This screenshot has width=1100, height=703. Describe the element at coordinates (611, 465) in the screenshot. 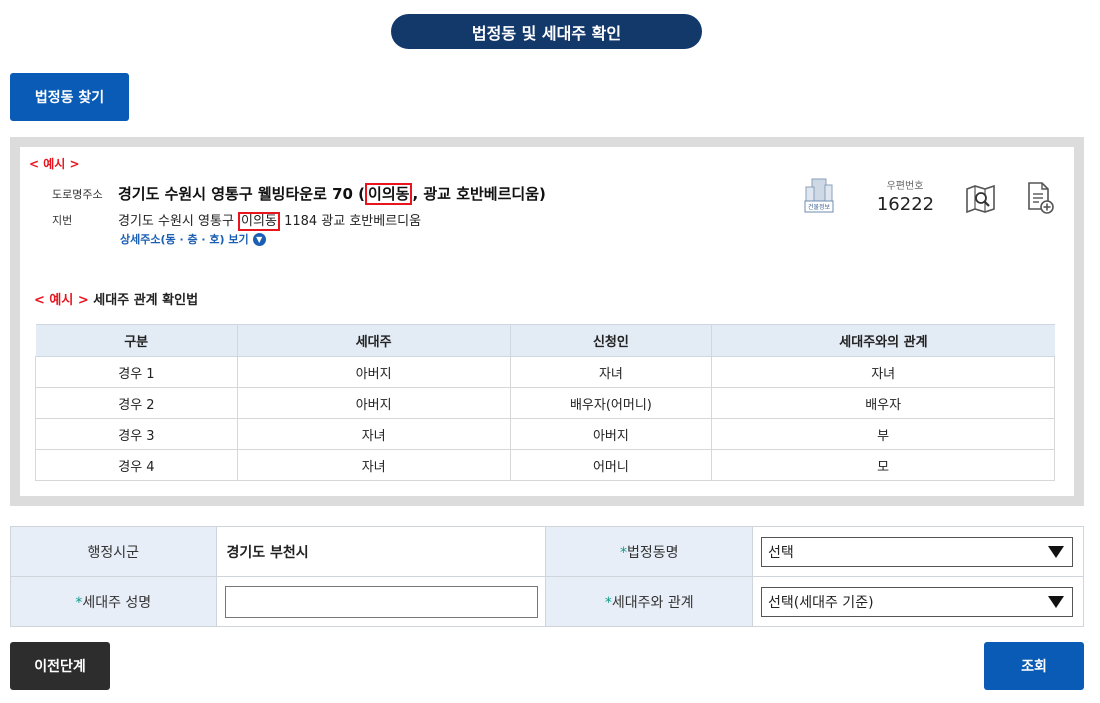

I see `table-cell: 어머니` at that location.